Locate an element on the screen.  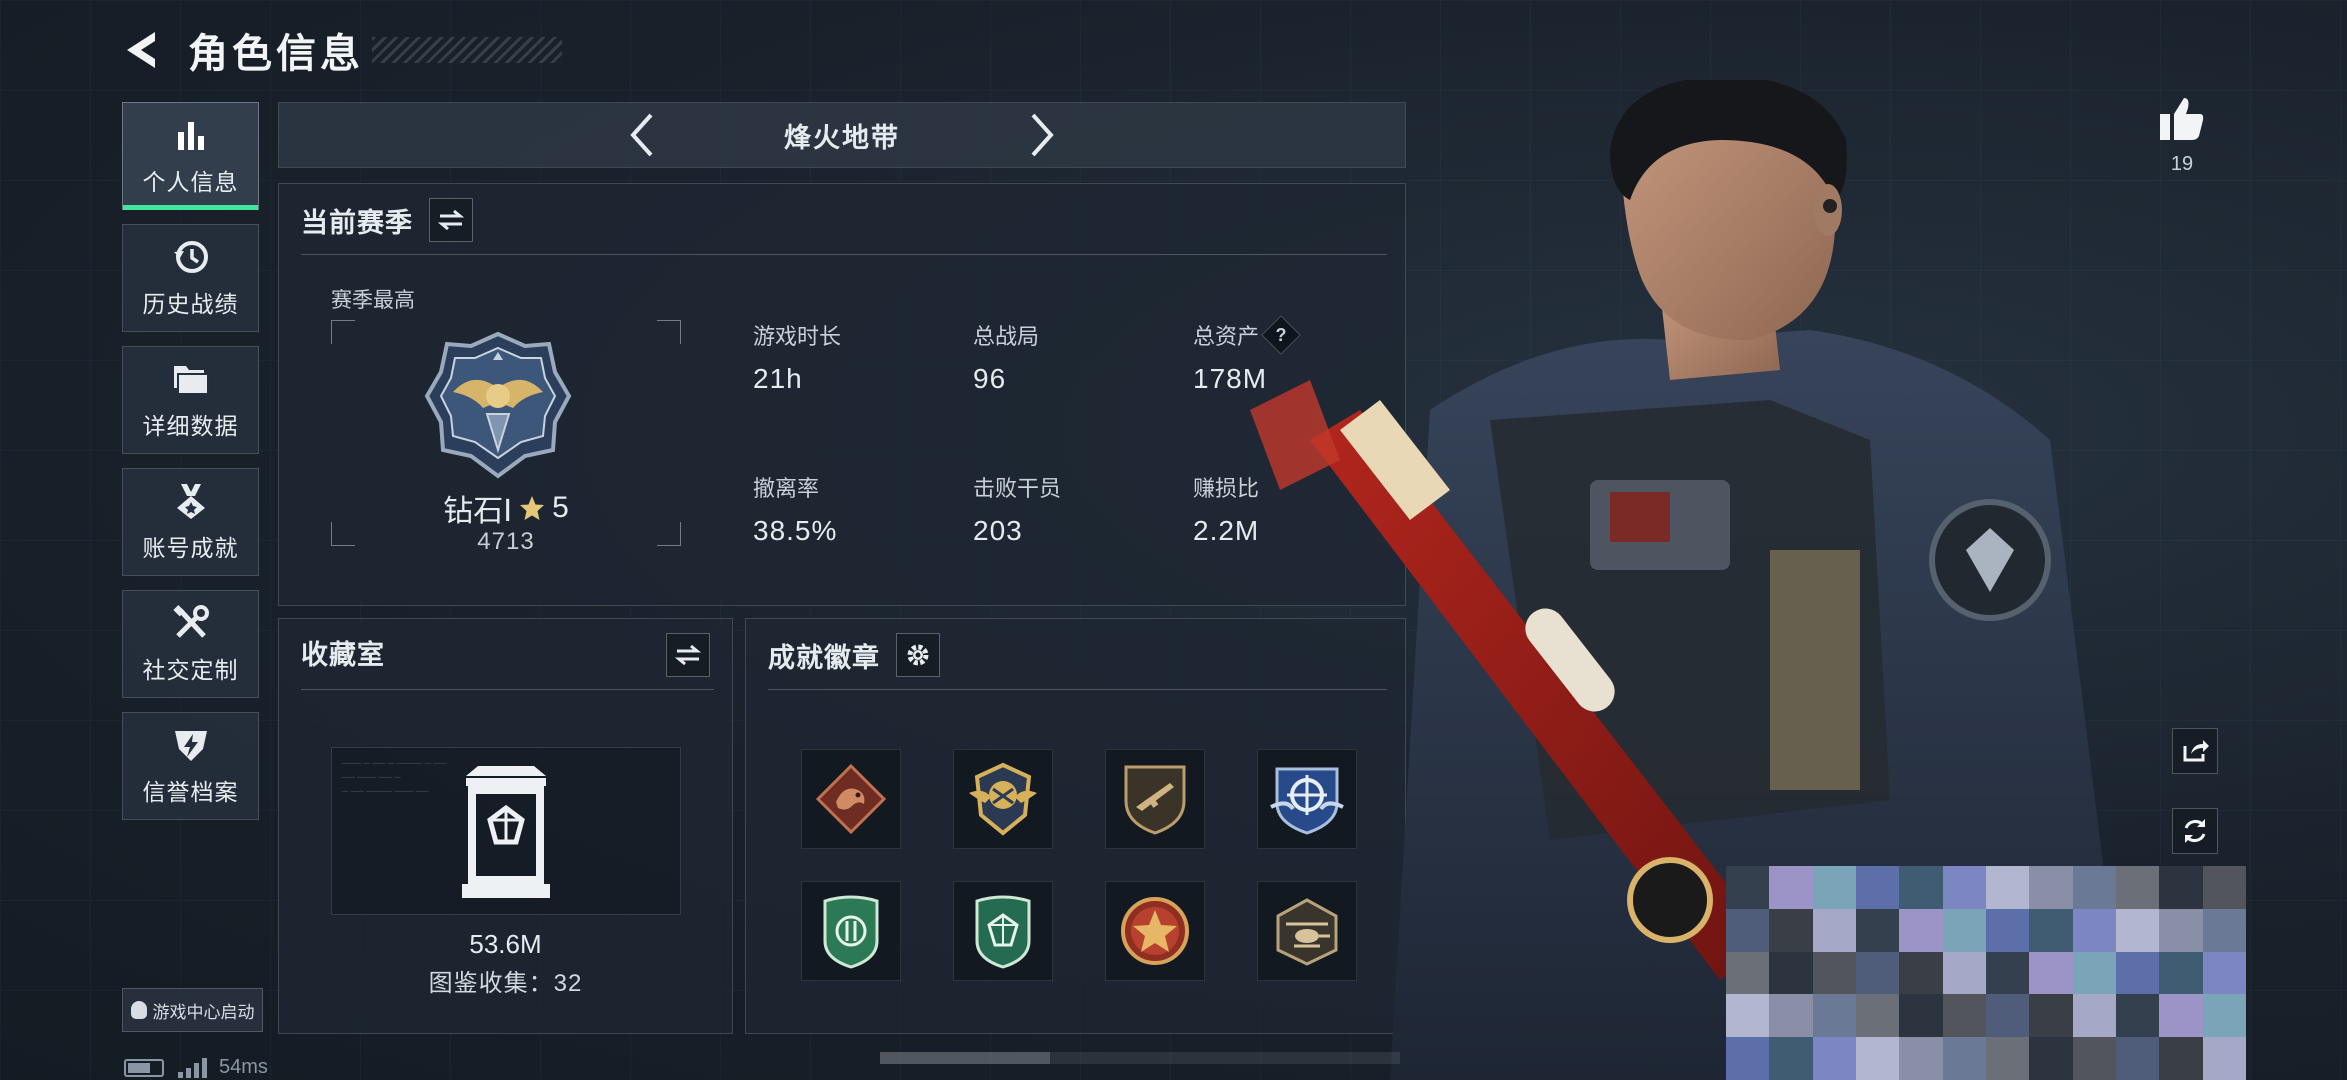
sidebar-item-label: 个人信息 is located at coordinates (190, 182).